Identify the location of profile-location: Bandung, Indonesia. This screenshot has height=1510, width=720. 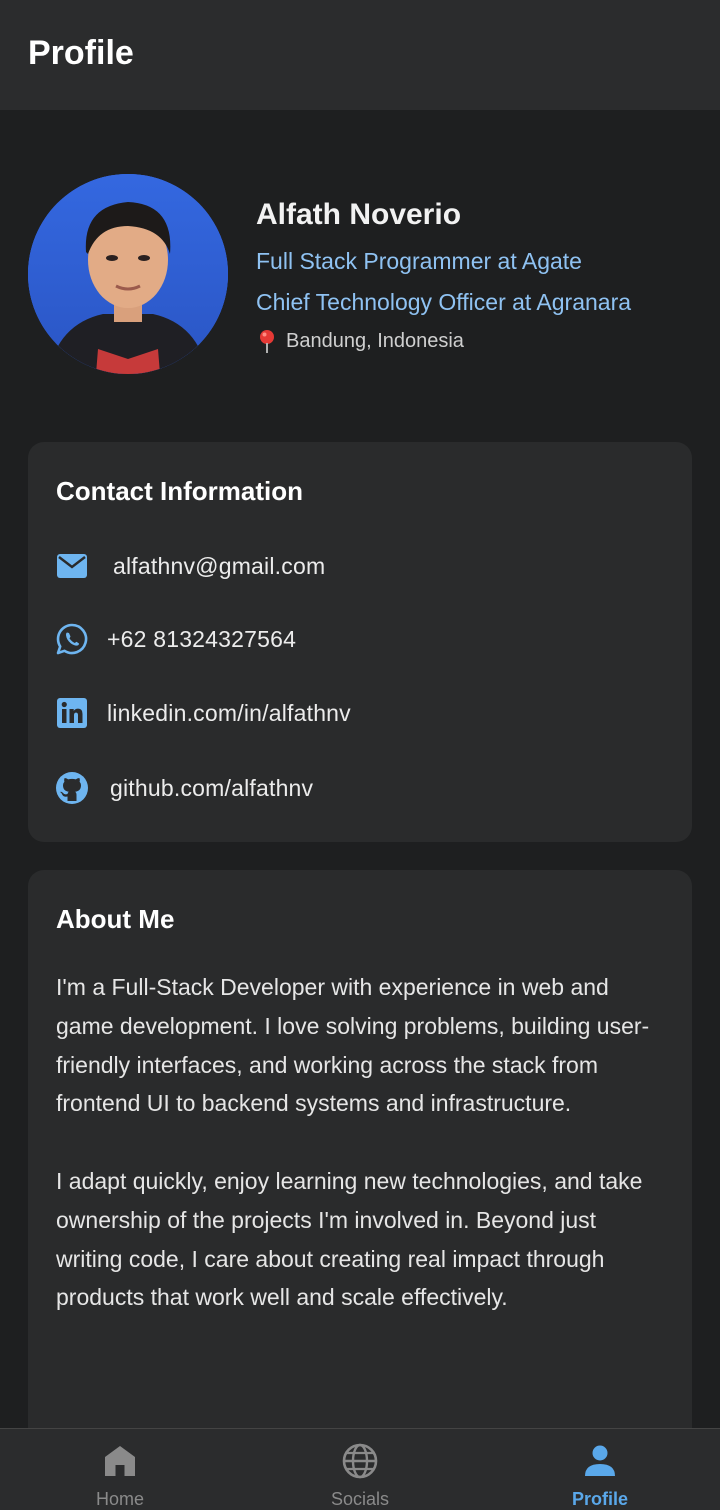
(360, 341).